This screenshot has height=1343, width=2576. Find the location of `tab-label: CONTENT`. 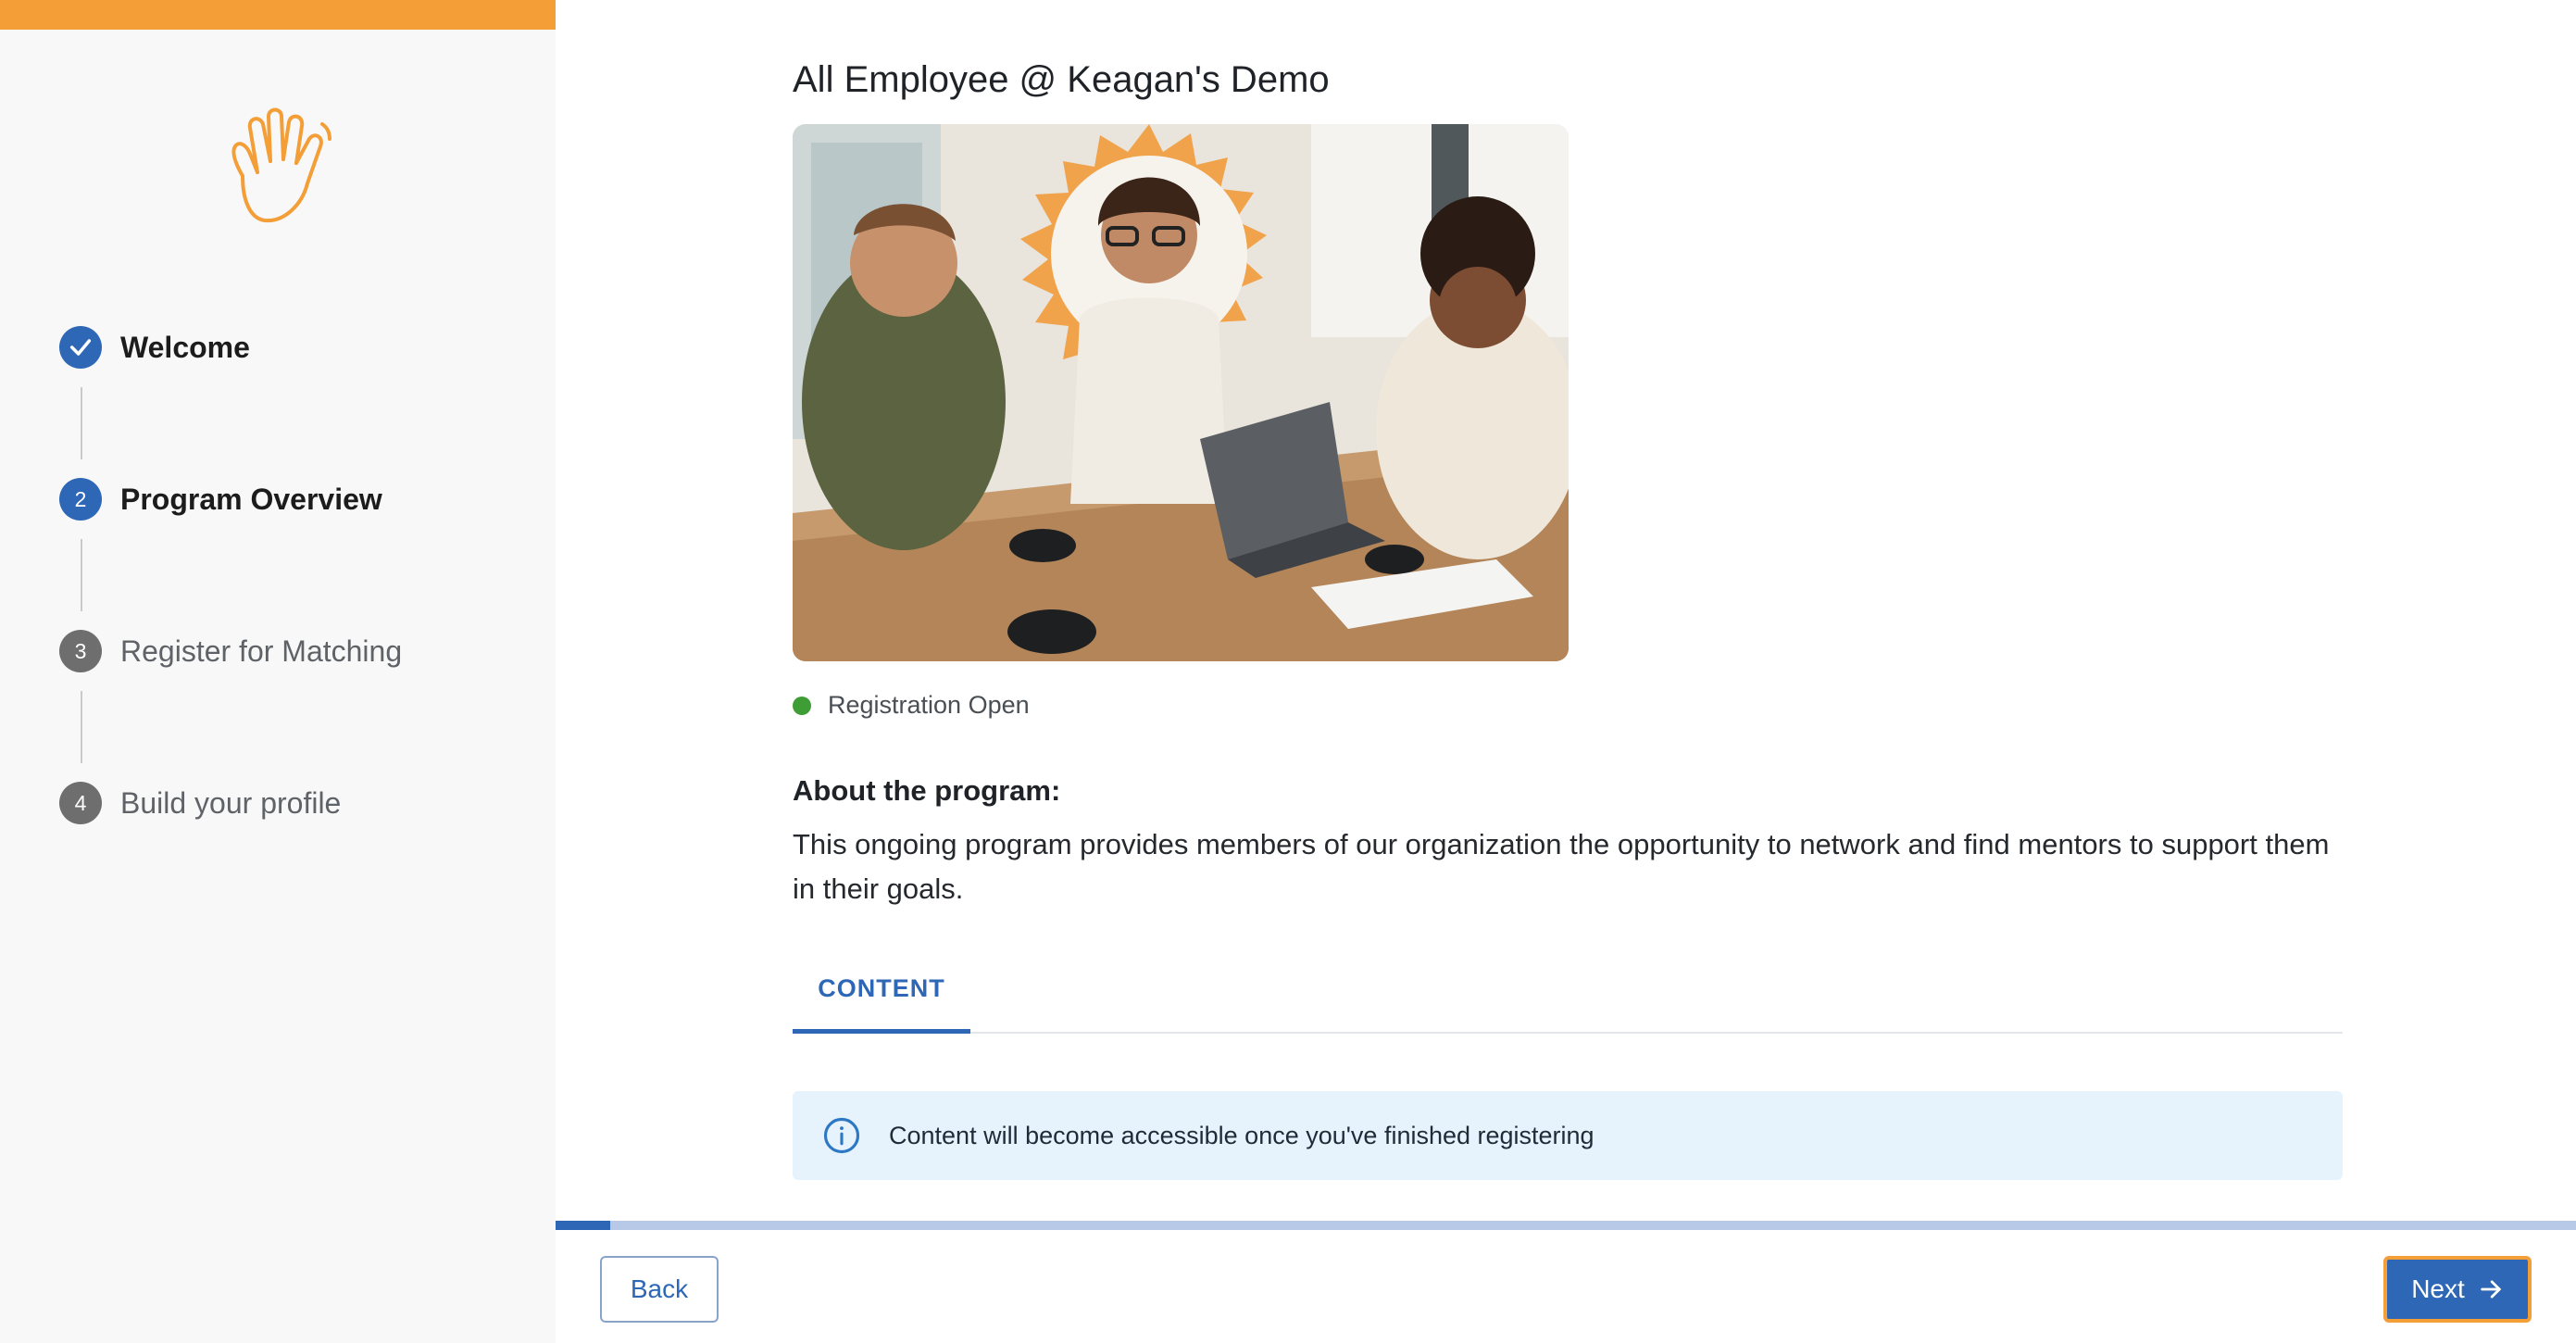

tab-label: CONTENT is located at coordinates (882, 988).